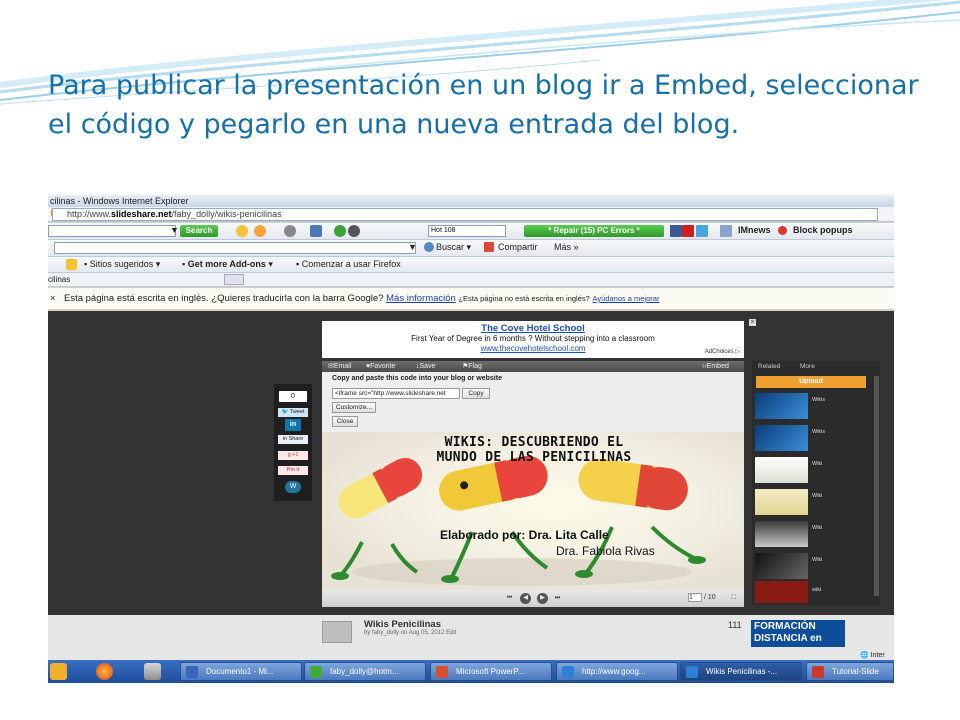 This screenshot has width=960, height=720. I want to click on embed-code-field: <iframe src="http://www.slideshare.net, so click(396, 393).